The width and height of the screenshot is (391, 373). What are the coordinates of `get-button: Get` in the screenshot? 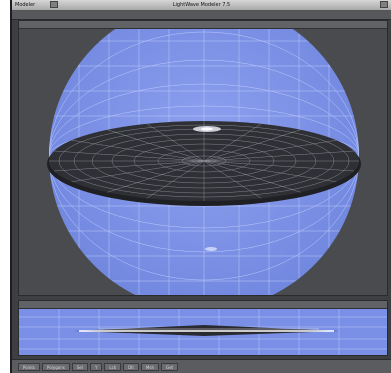 It's located at (170, 366).